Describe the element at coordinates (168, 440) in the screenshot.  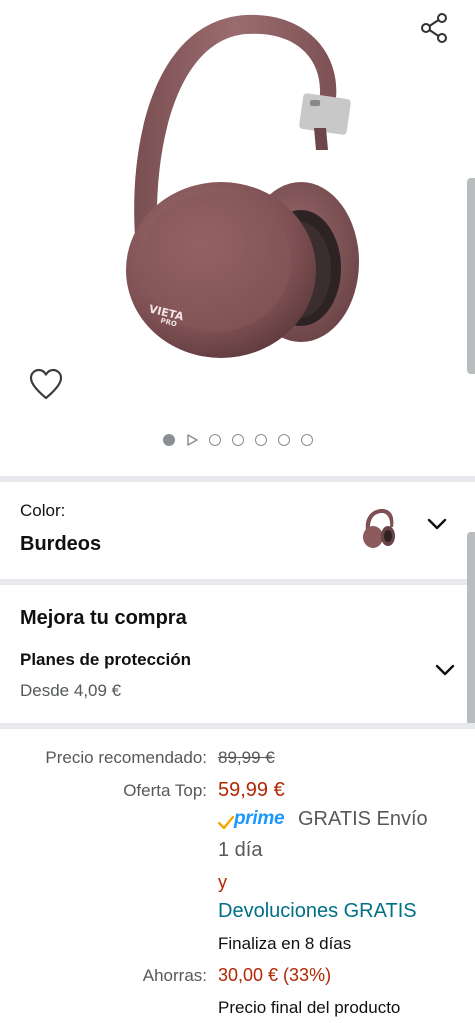
I see `carousel-dot-active` at that location.